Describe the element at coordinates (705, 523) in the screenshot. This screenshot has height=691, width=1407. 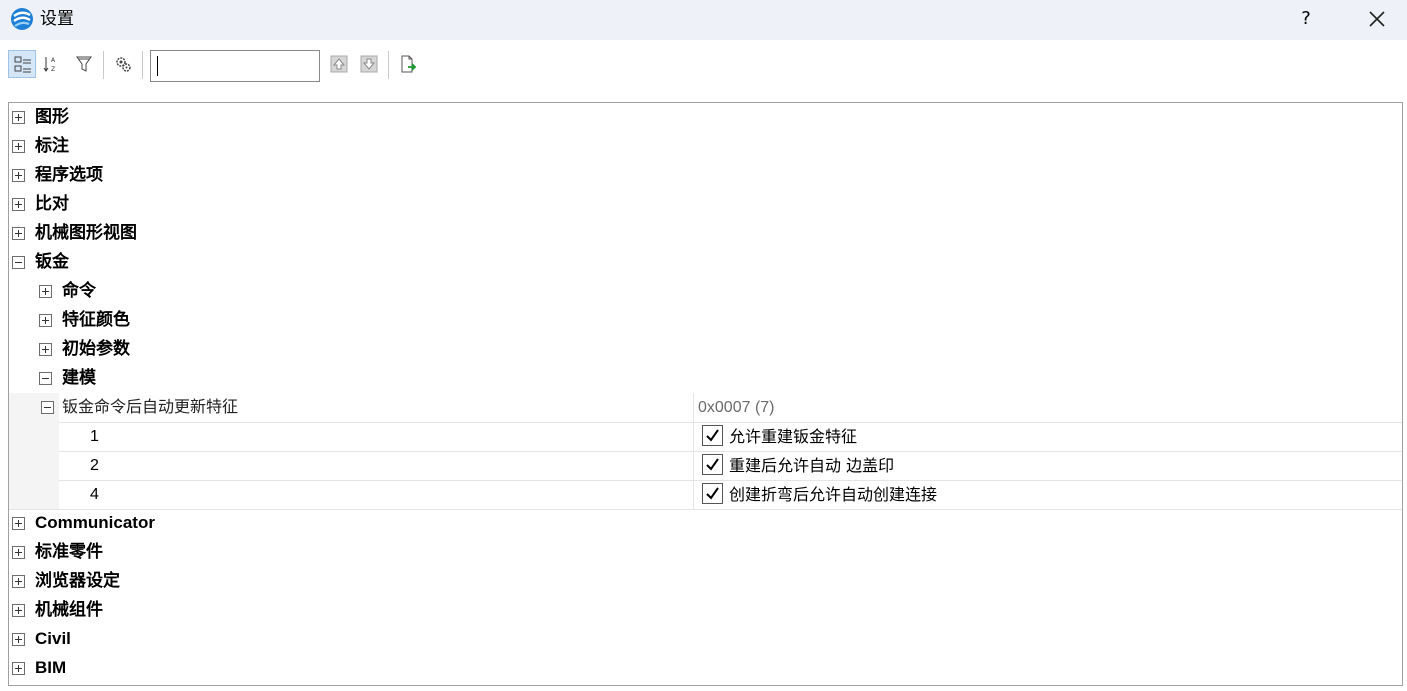
I see `tree-node-communicator: Communicator` at that location.